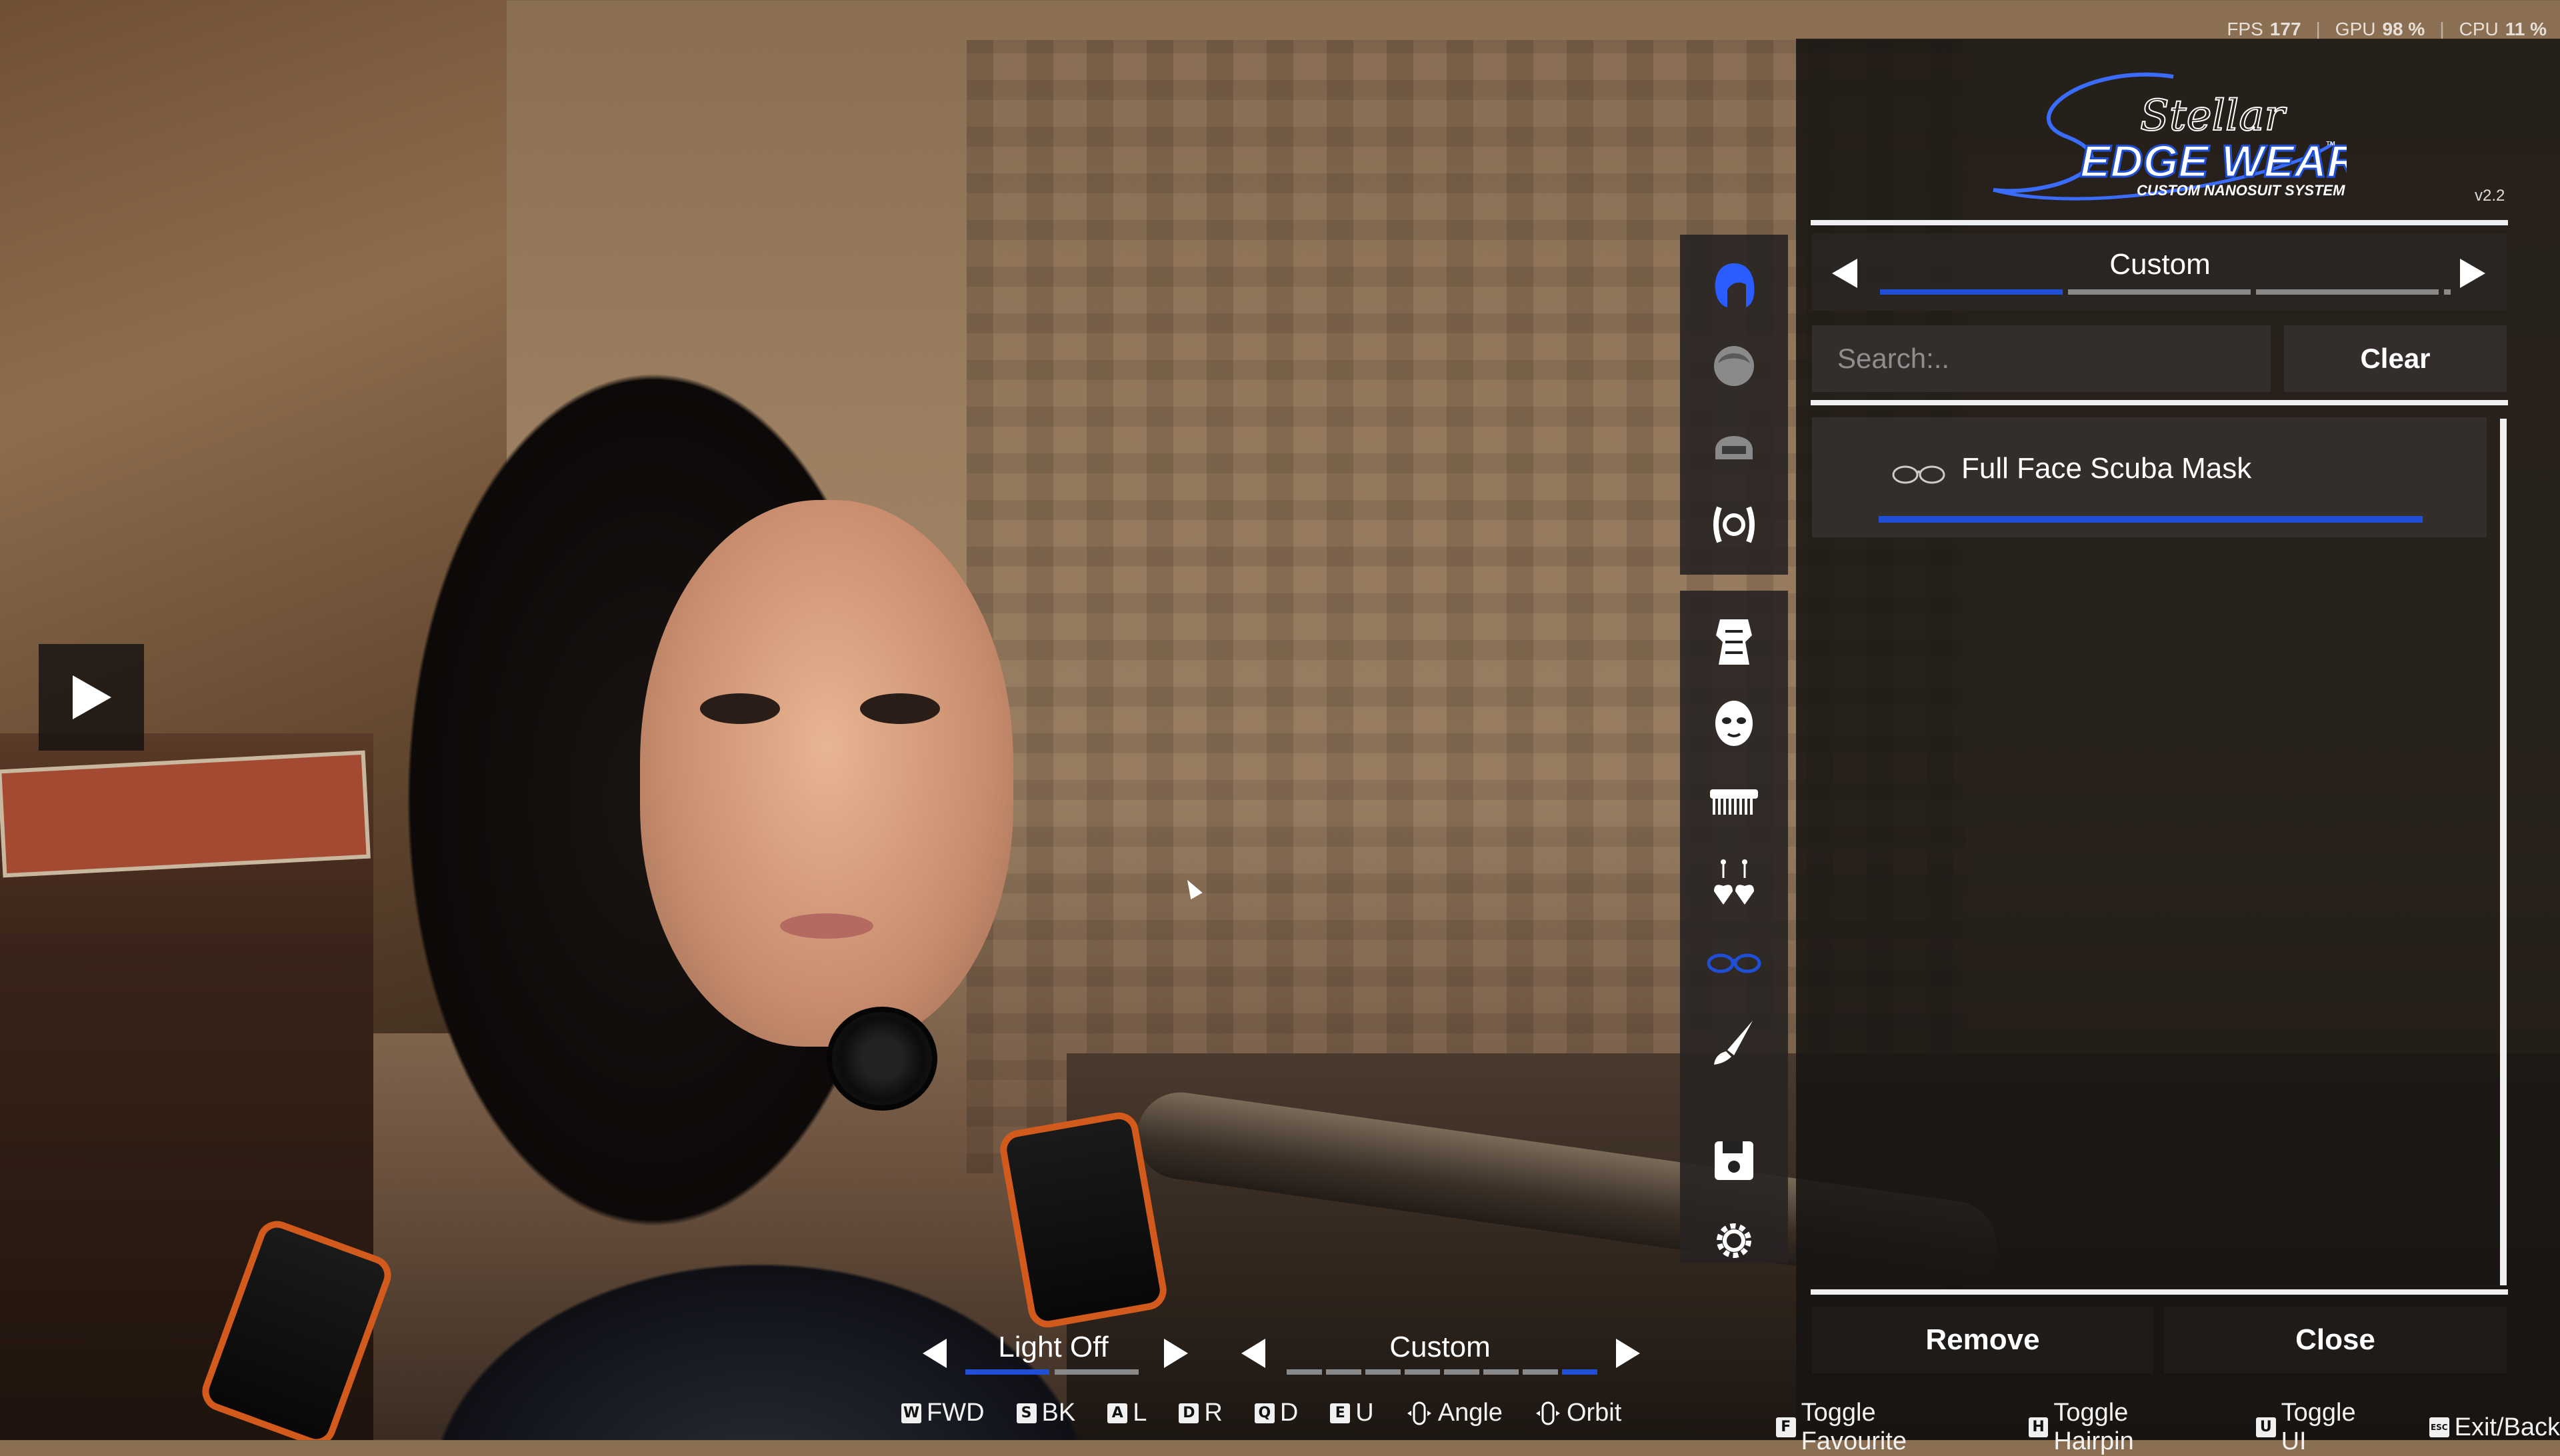 The height and width of the screenshot is (1456, 2560). I want to click on key-e-icon: E, so click(1340, 1413).